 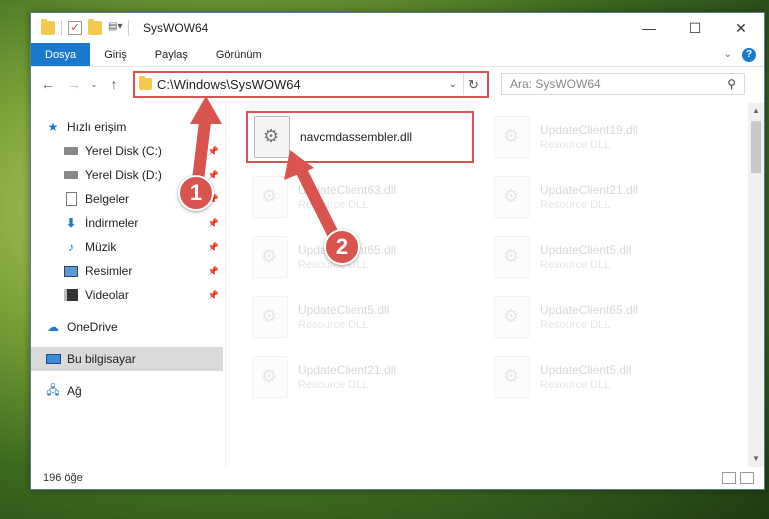 What do you see at coordinates (229, 84) in the screenshot?
I see `address-path: C:\Windows\SysWOW64` at bounding box center [229, 84].